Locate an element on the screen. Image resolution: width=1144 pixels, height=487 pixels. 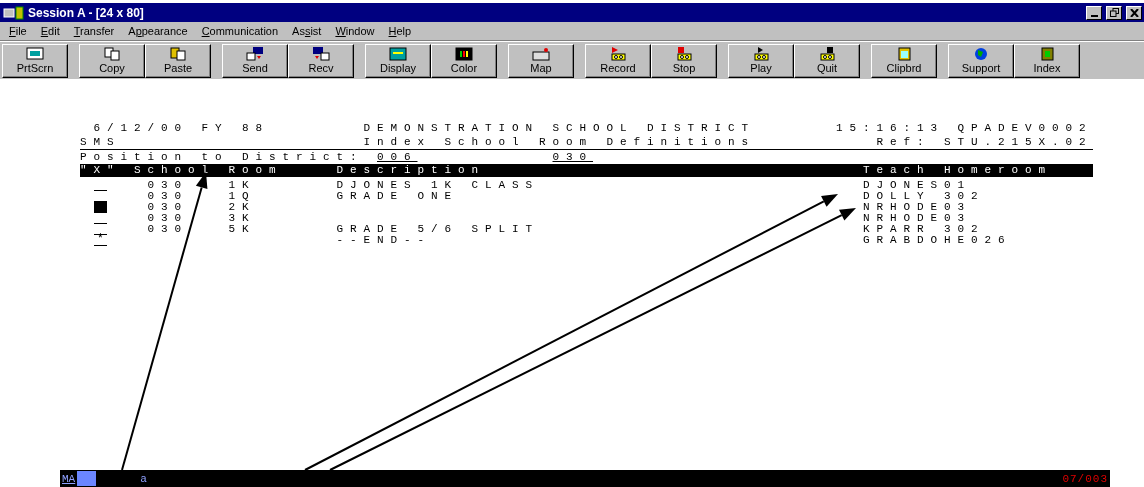
close-icon is located at coordinates (1134, 12).